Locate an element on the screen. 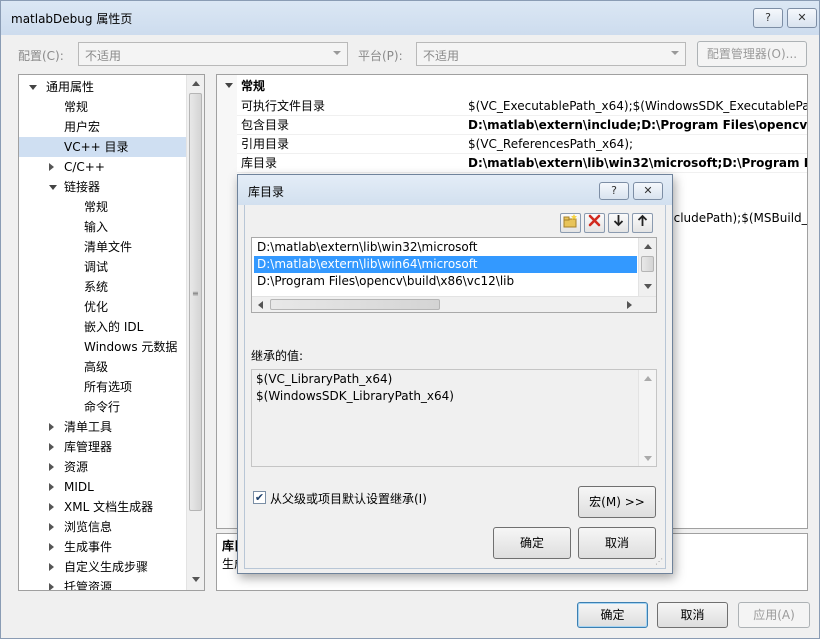 The width and height of the screenshot is (820, 639). tree-item: 命令行 is located at coordinates (102, 407).